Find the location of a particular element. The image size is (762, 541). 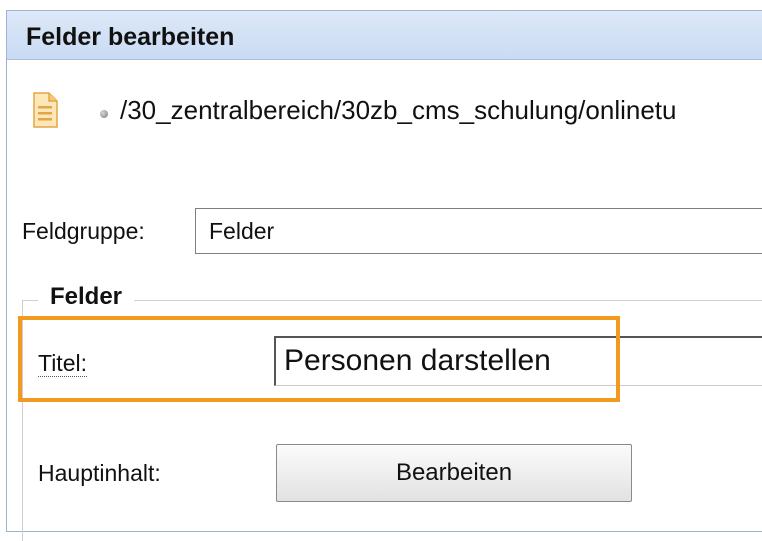

fieldgroup-select: Felder is located at coordinates (478, 231).